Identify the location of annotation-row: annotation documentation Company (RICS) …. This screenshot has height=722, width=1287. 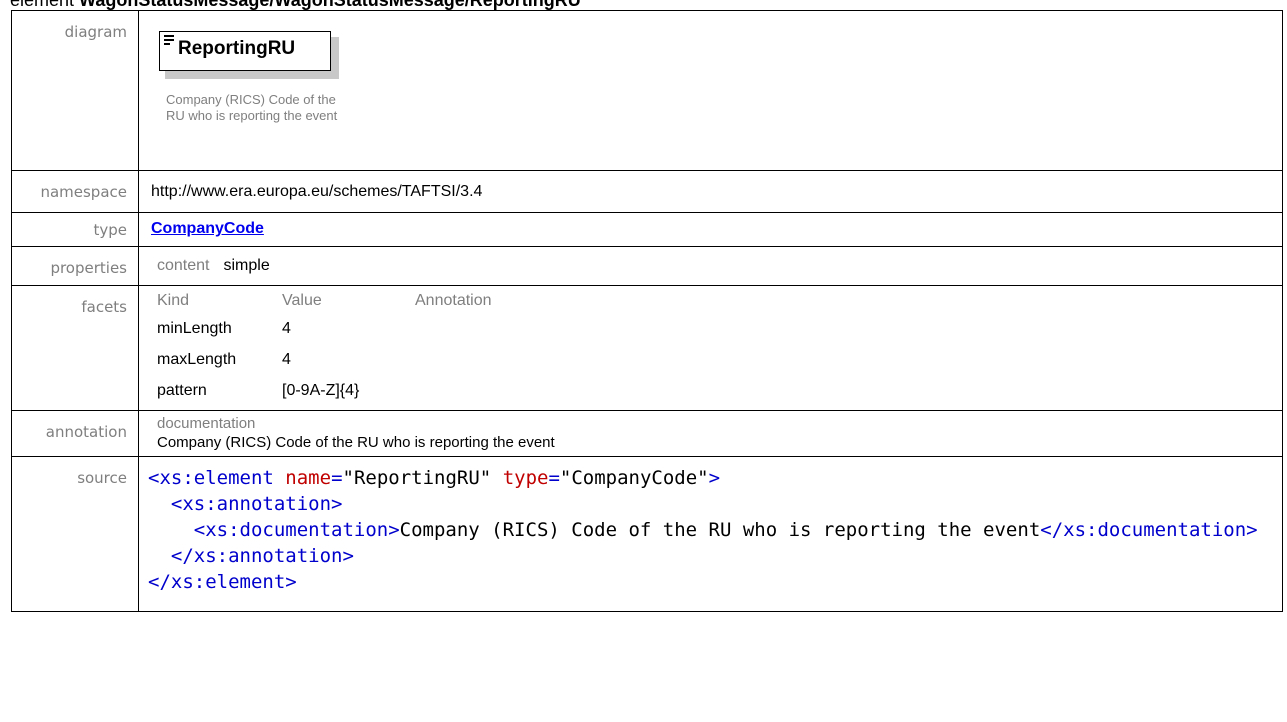
(647, 433).